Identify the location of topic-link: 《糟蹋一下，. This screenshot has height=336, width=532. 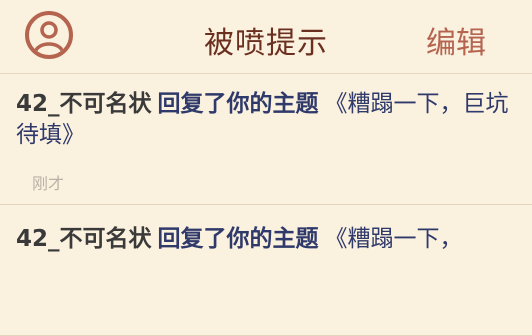
(394, 239).